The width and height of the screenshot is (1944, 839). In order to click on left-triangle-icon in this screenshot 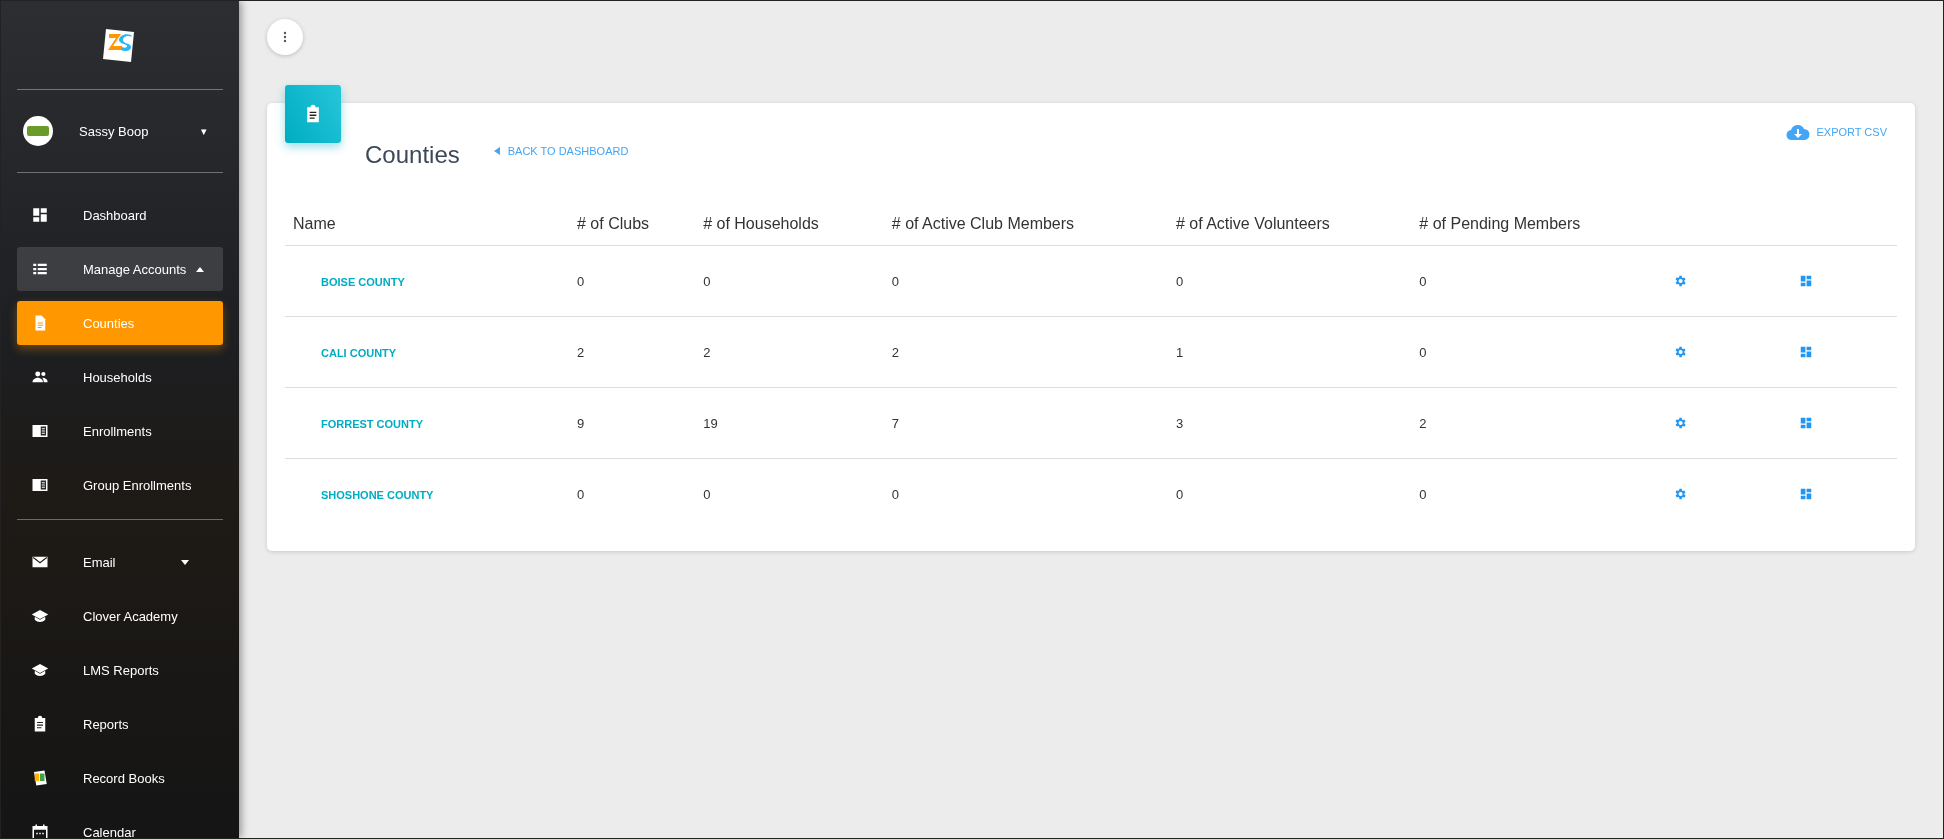, I will do `click(496, 151)`.